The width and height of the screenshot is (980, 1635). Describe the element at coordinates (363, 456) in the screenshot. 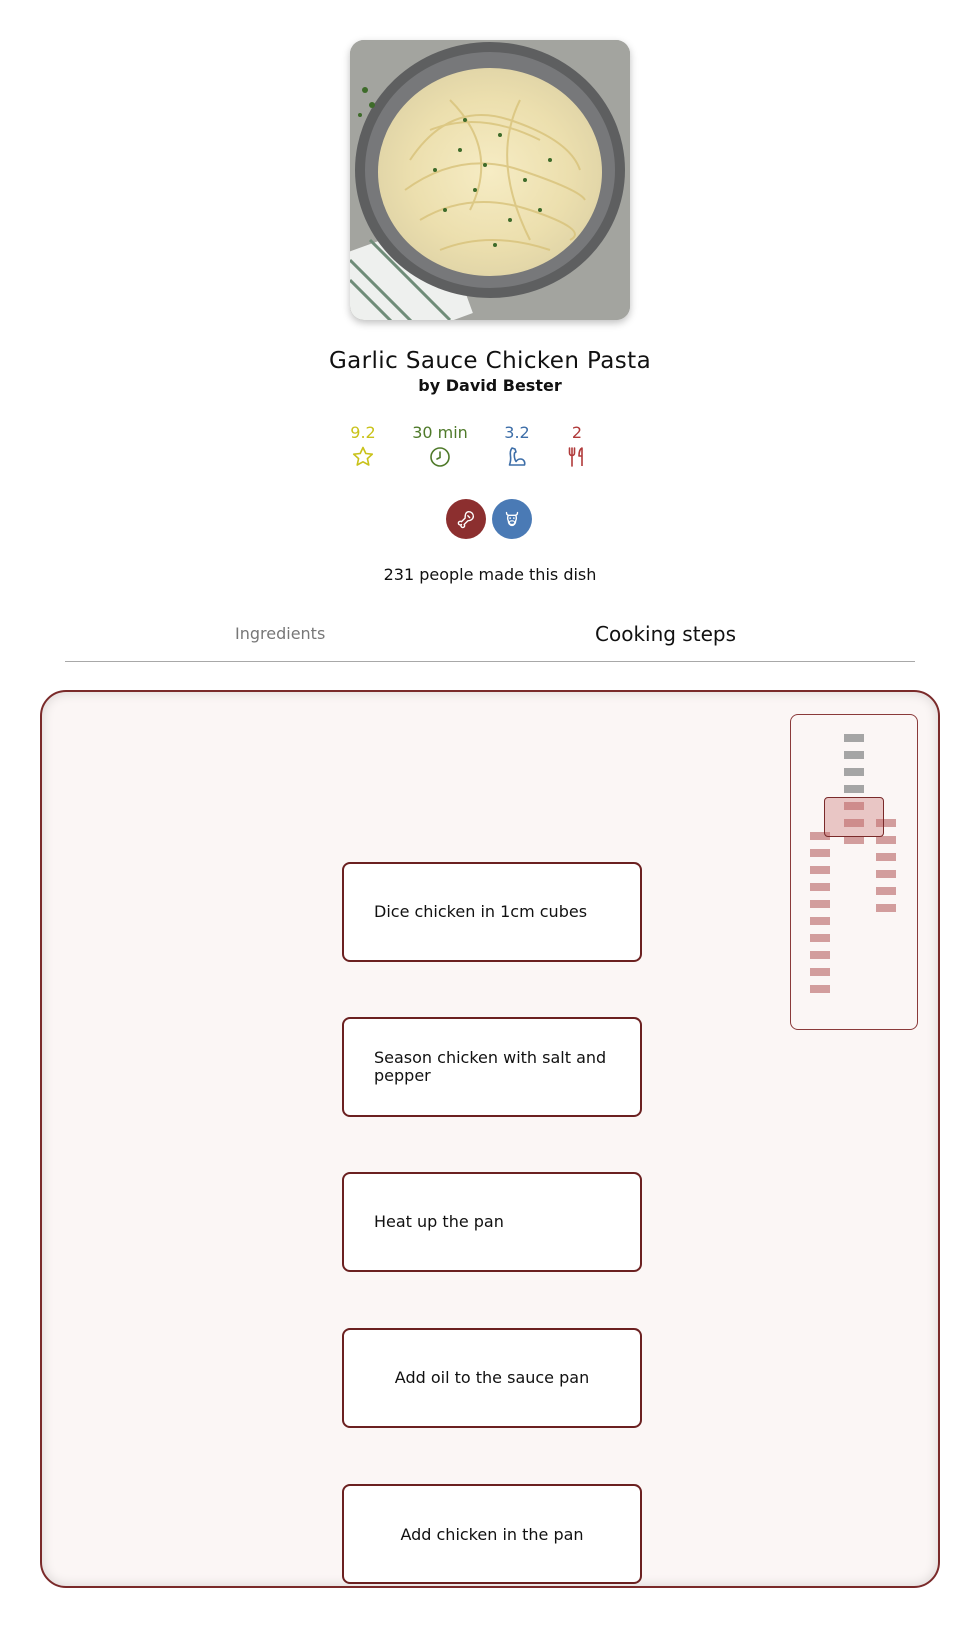

I see `star-icon` at that location.